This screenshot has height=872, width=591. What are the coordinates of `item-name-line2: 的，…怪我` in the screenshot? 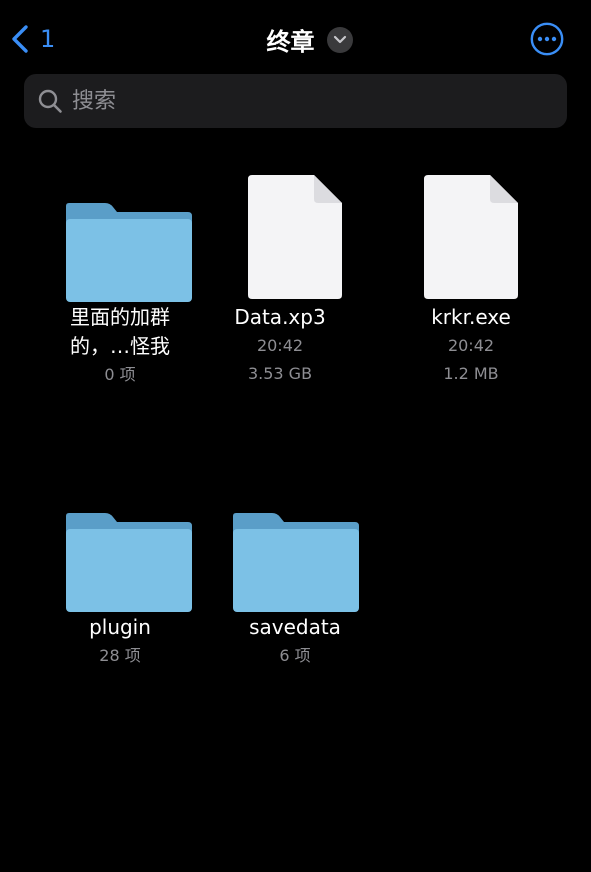 It's located at (120, 346).